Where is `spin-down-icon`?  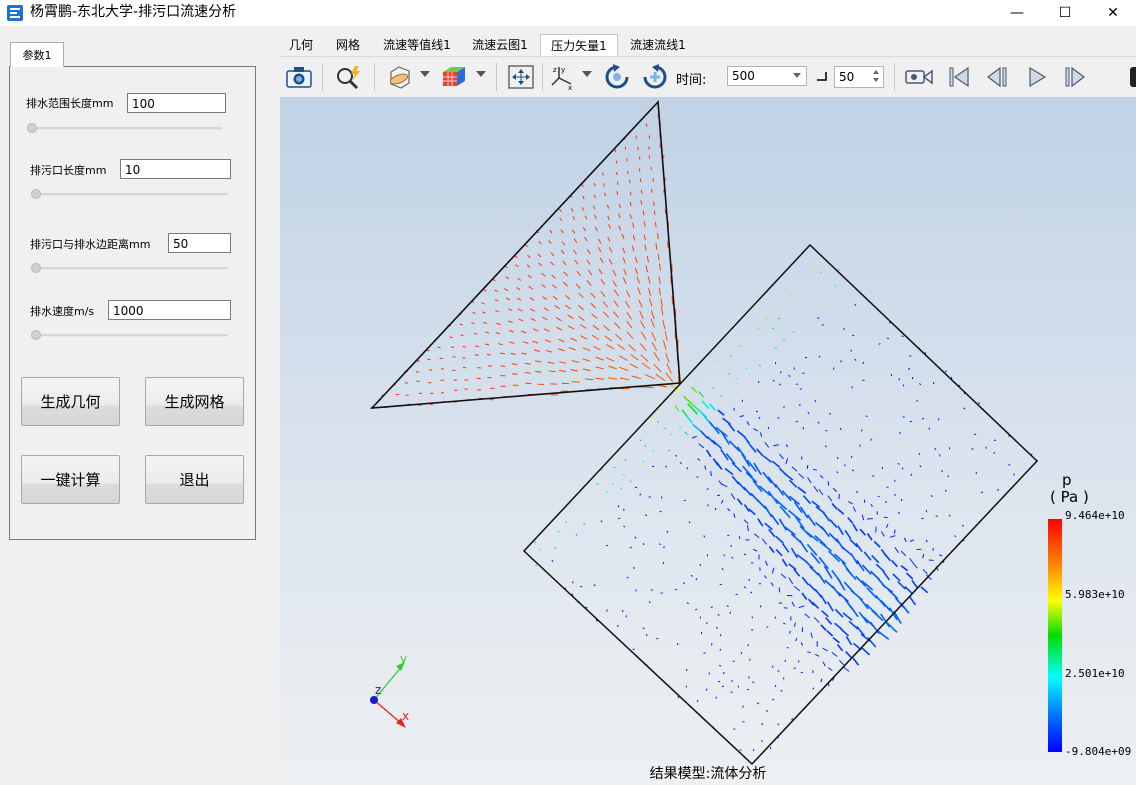
spin-down-icon is located at coordinates (876, 80).